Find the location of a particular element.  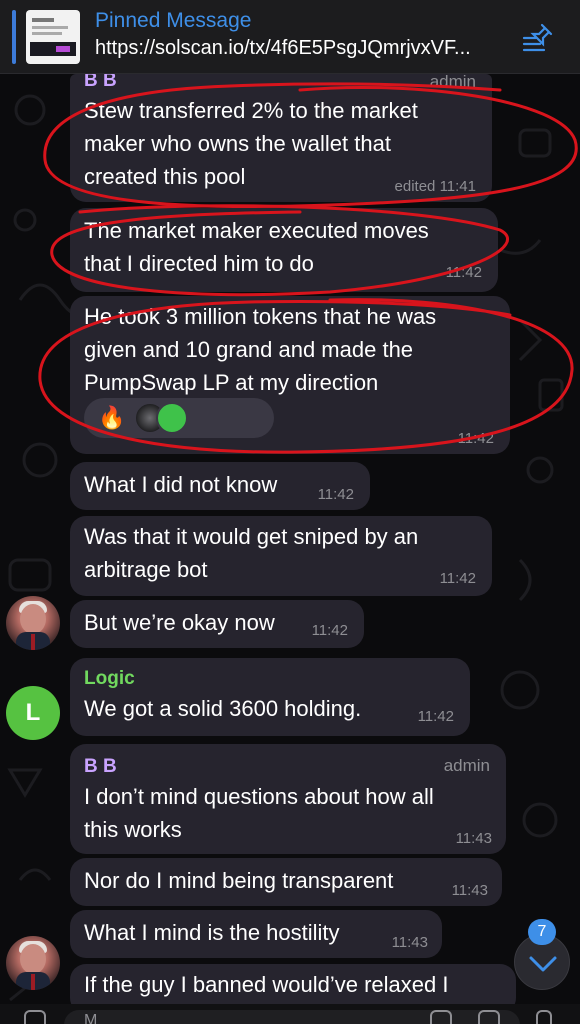

user-avatar: L is located at coordinates (33, 713).